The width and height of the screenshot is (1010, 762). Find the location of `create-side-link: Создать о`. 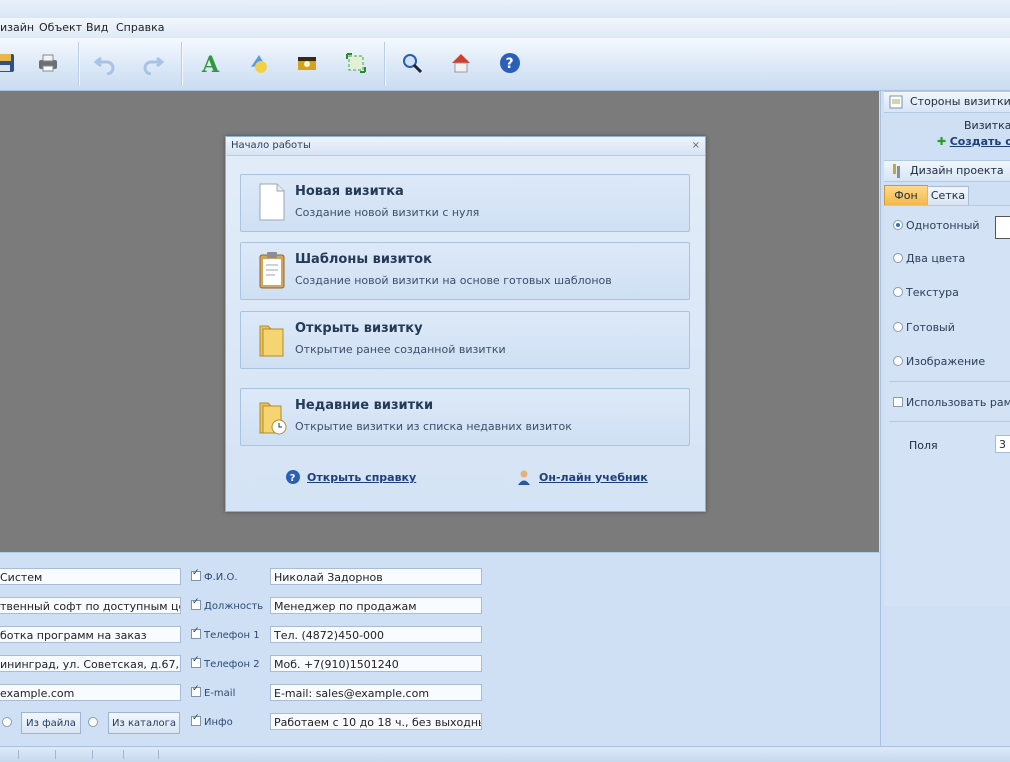

create-side-link: Создать о is located at coordinates (980, 141).